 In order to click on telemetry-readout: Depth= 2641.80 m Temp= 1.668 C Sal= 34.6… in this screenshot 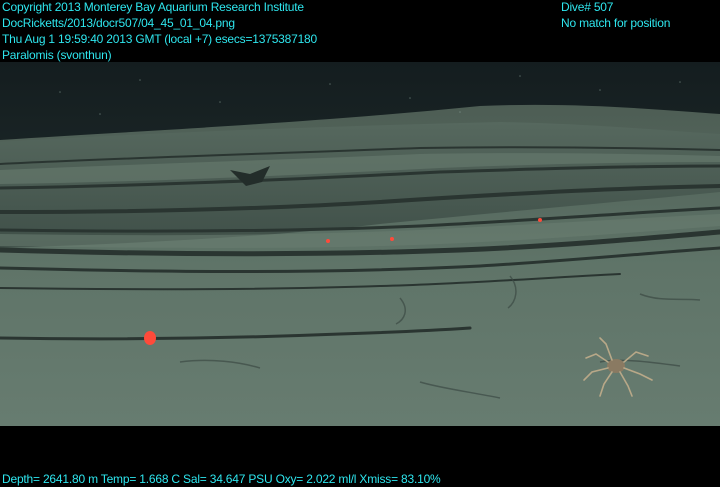, I will do `click(221, 479)`.